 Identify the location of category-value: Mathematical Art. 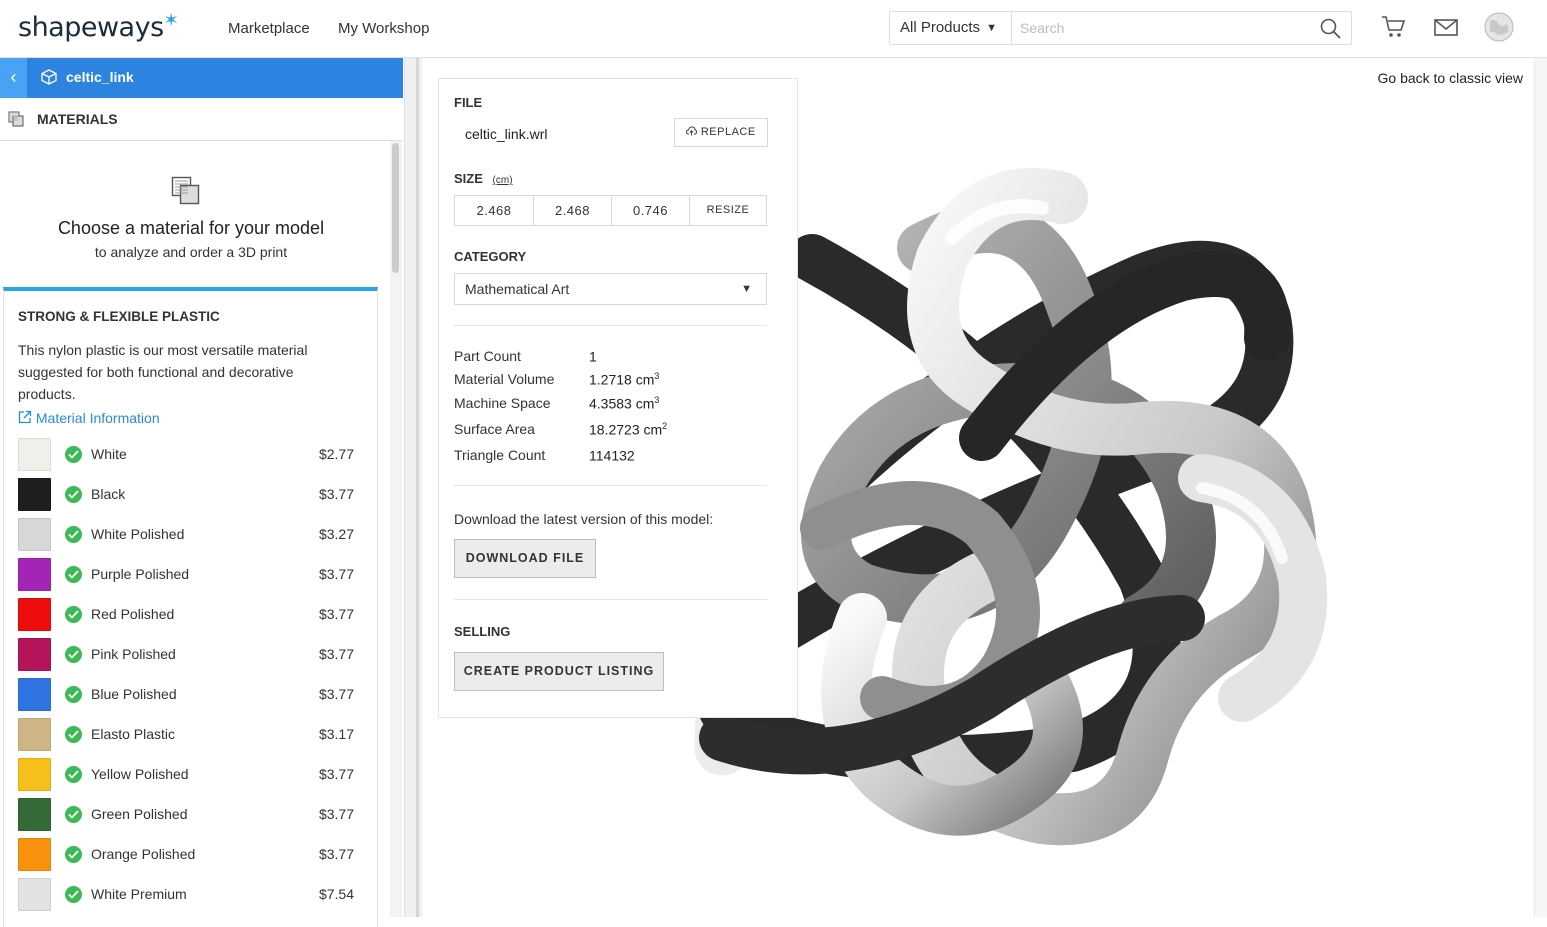
(517, 289).